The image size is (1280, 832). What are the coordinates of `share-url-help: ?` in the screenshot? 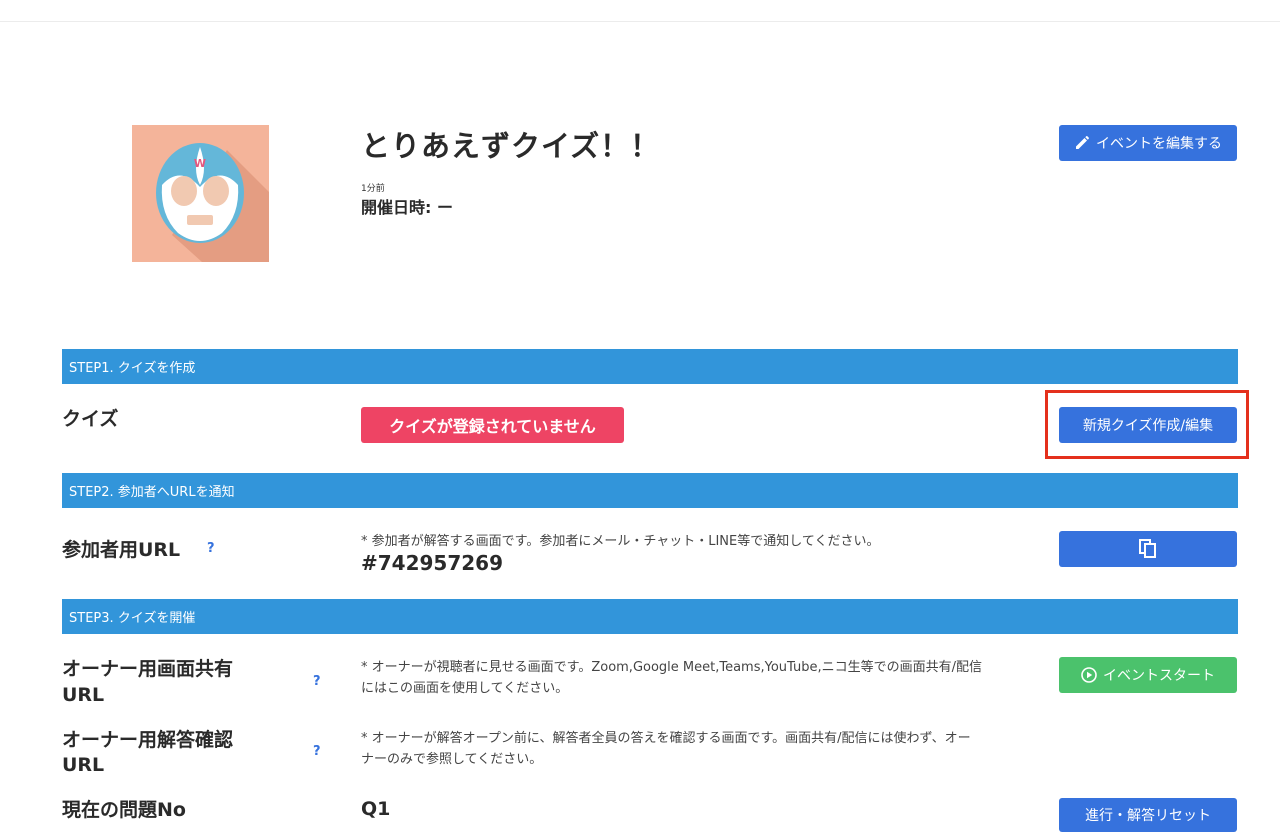 It's located at (317, 681).